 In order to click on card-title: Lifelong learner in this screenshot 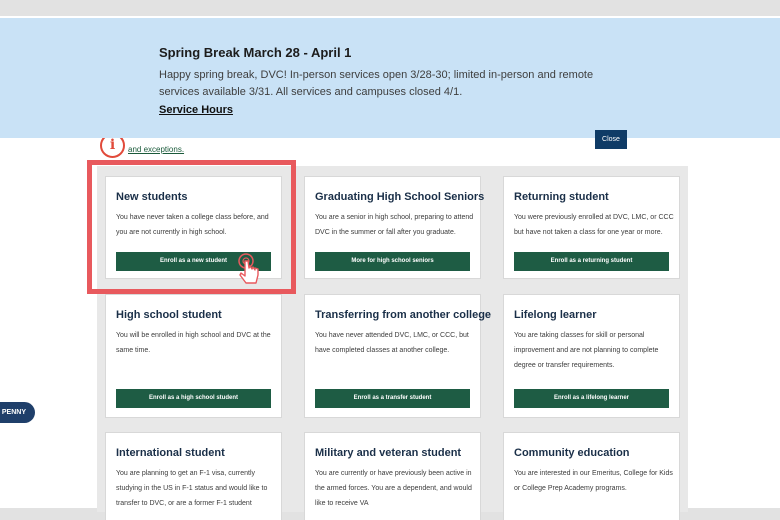, I will do `click(555, 315)`.